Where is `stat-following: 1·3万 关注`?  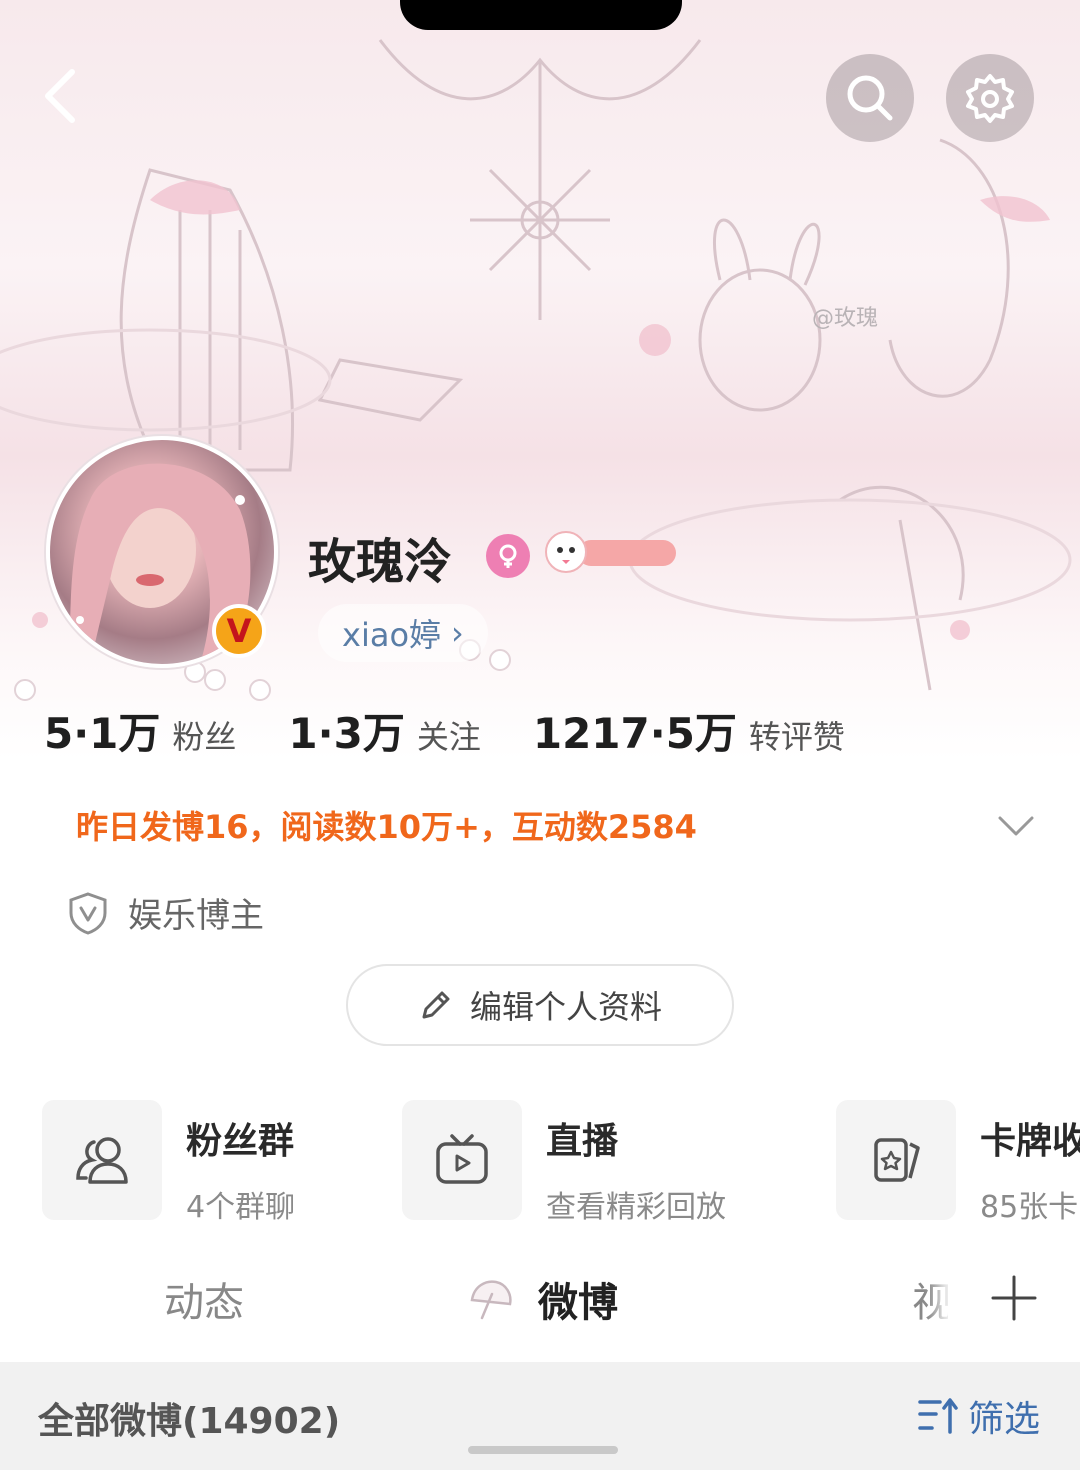
stat-following: 1·3万 关注 is located at coordinates (384, 730).